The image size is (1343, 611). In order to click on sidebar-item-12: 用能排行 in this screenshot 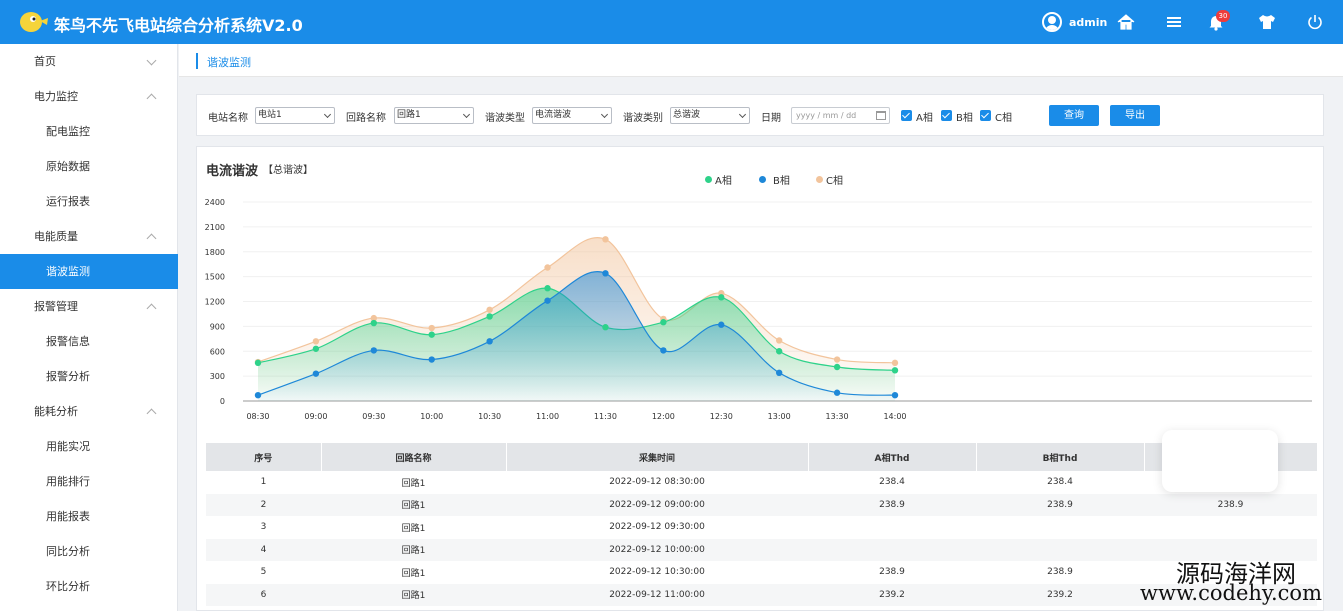, I will do `click(89, 481)`.